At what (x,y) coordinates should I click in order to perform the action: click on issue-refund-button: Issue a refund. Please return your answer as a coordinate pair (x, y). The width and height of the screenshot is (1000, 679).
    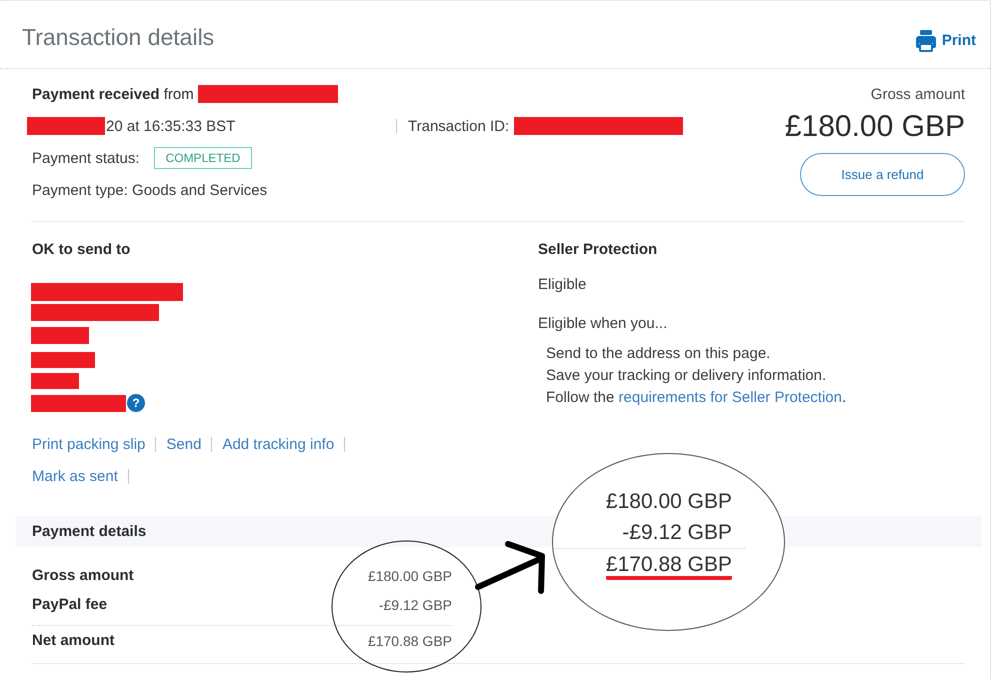
    Looking at the image, I should click on (882, 174).